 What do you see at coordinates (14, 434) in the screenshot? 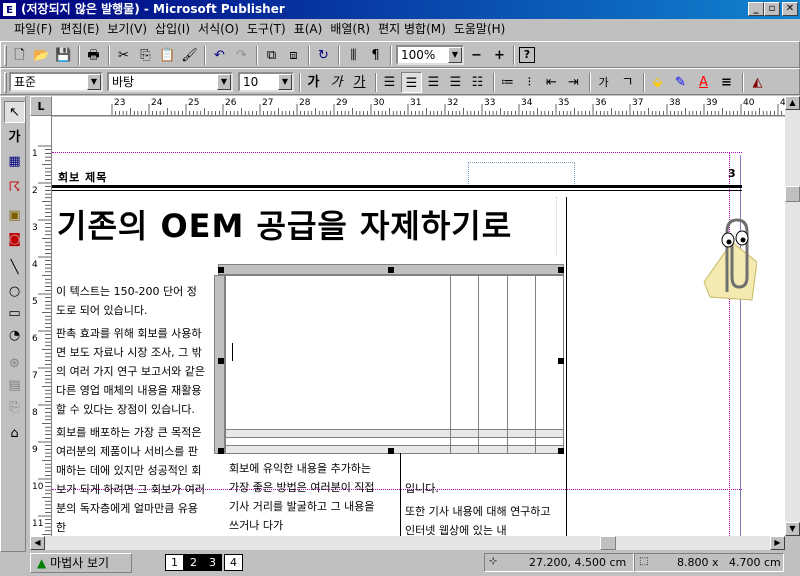
I see `design-gallery-icon: ⌂` at bounding box center [14, 434].